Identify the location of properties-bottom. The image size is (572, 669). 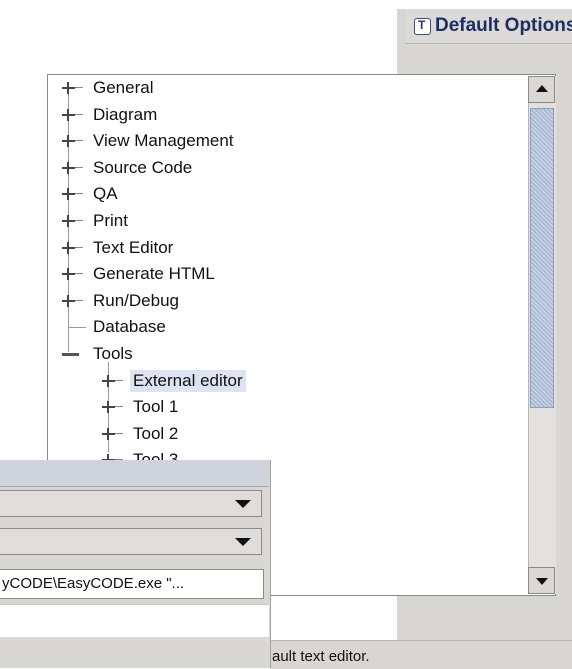
(134, 652).